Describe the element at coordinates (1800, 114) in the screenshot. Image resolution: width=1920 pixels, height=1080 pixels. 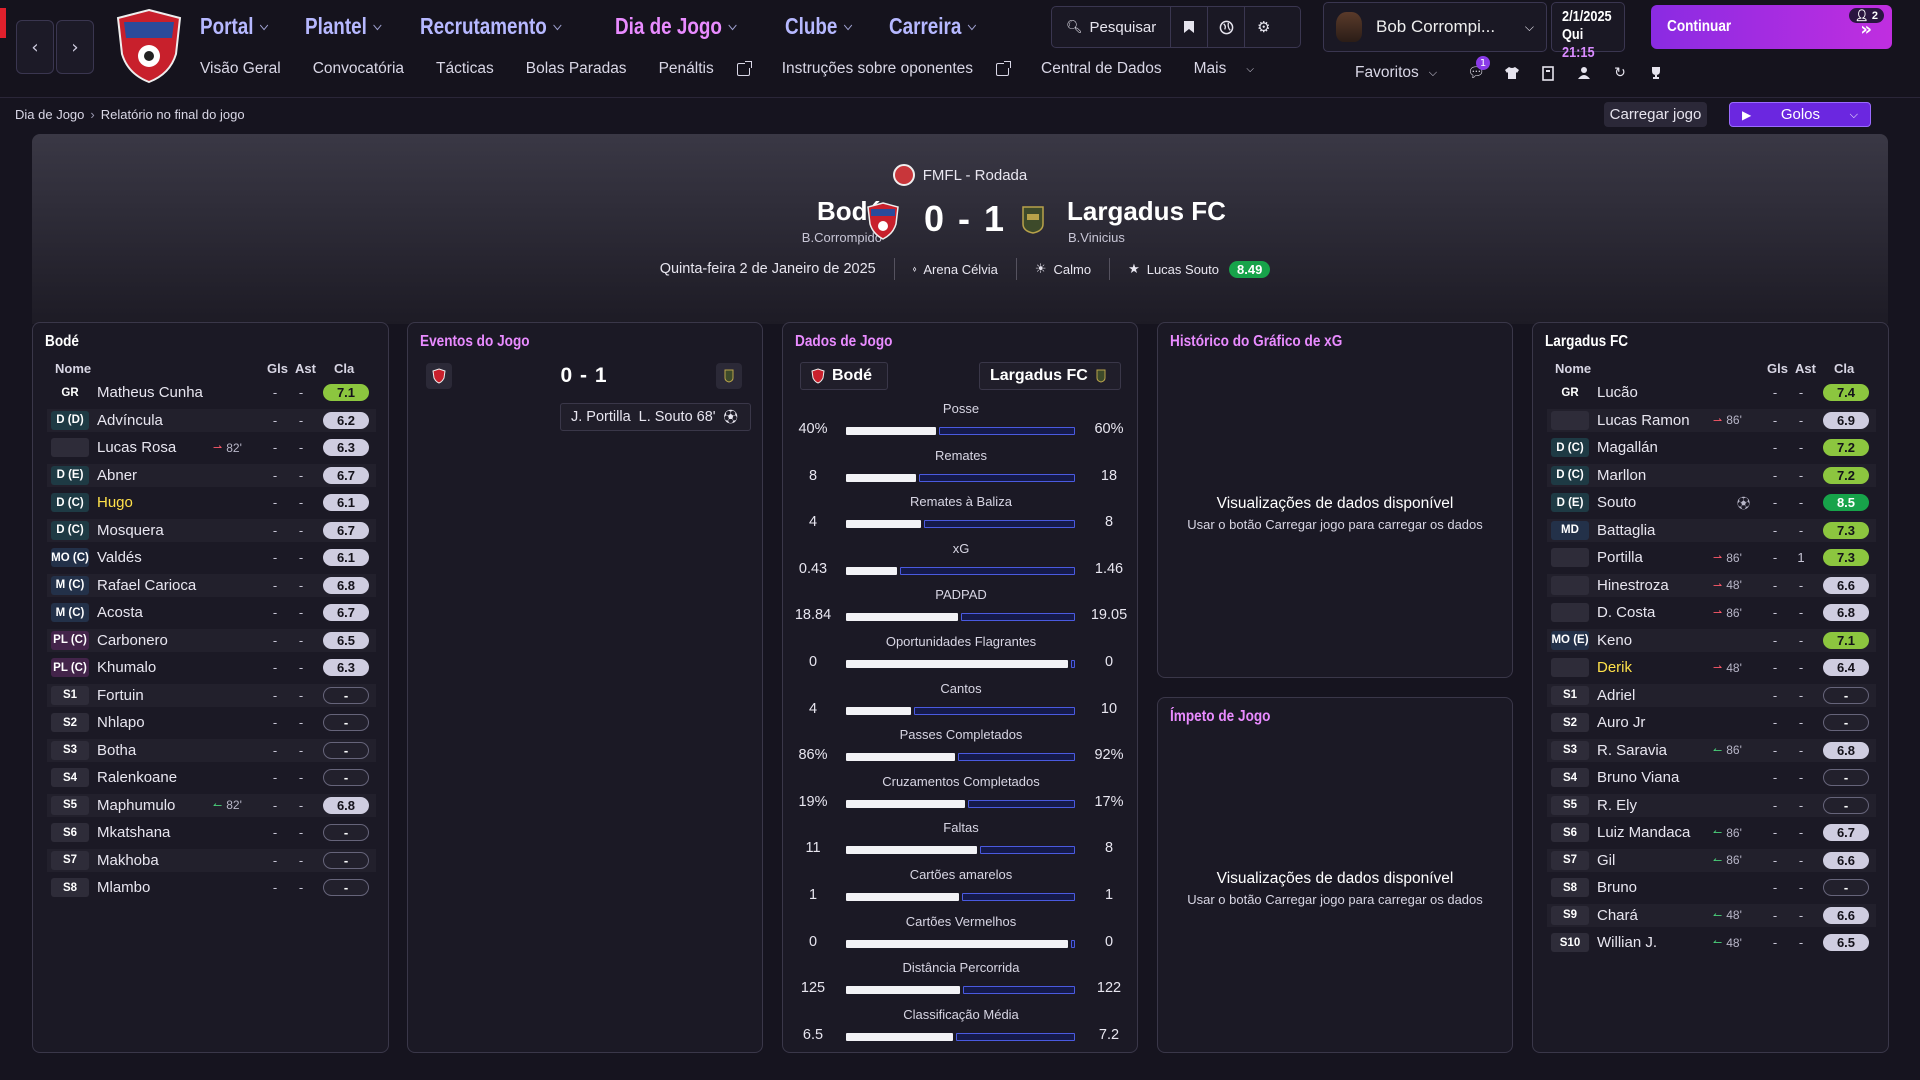
I see `goals-dropdown: ▶ Golos ⌵` at that location.